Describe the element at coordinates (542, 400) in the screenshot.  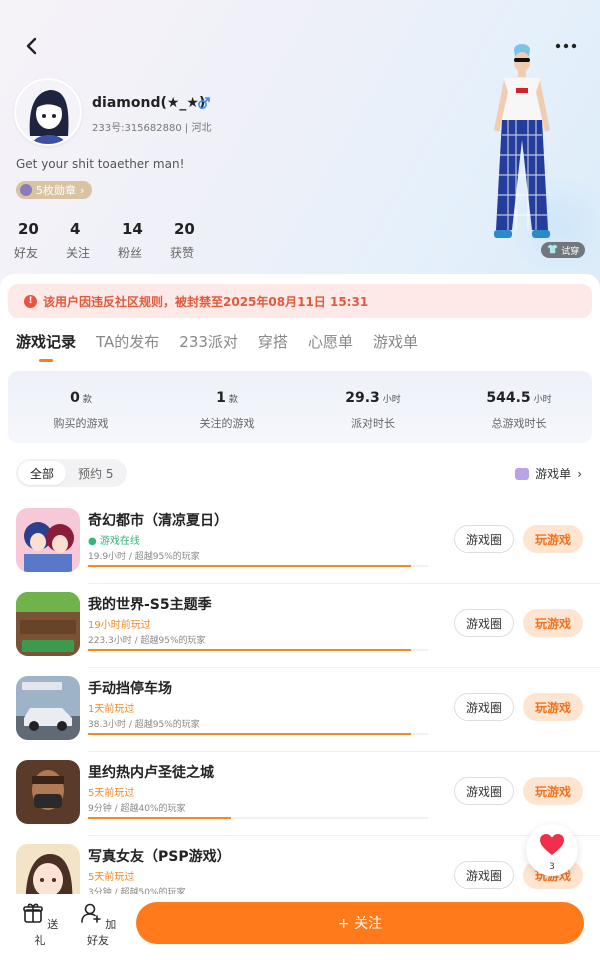
I see `summary-unit: 小时` at that location.